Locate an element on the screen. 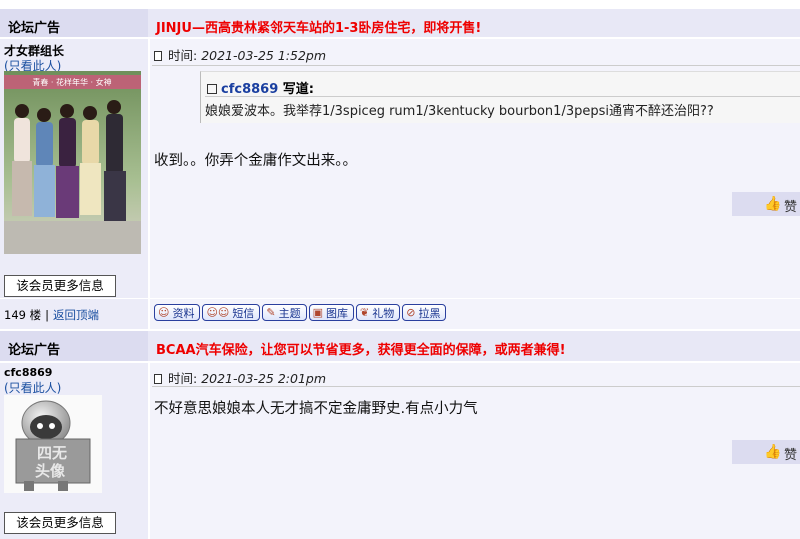 This screenshot has width=800, height=539. floor-number: 149 楼 is located at coordinates (23, 315).